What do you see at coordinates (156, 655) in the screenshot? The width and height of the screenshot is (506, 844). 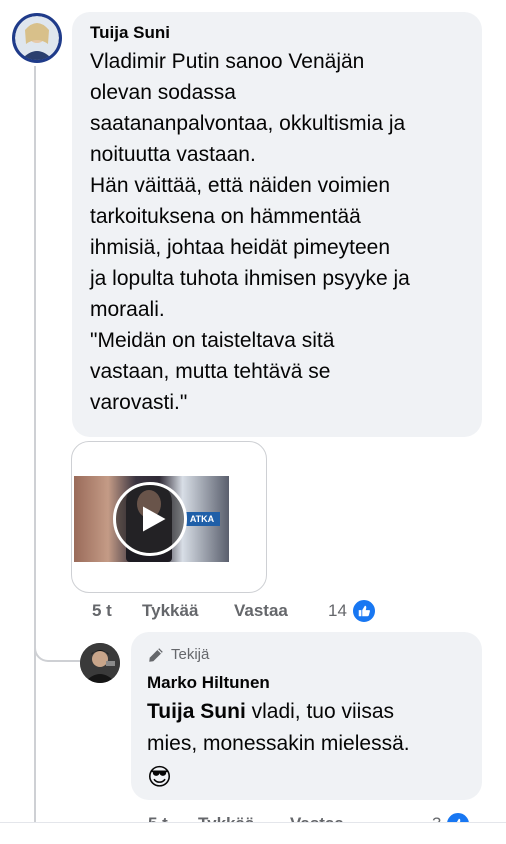 I see `pencil-icon` at bounding box center [156, 655].